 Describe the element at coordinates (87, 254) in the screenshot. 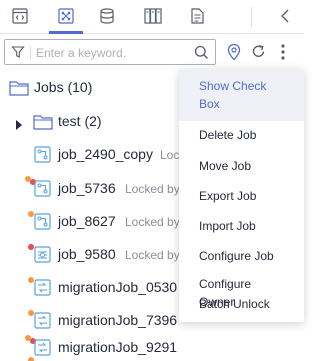

I see `job-name: job_9580` at that location.